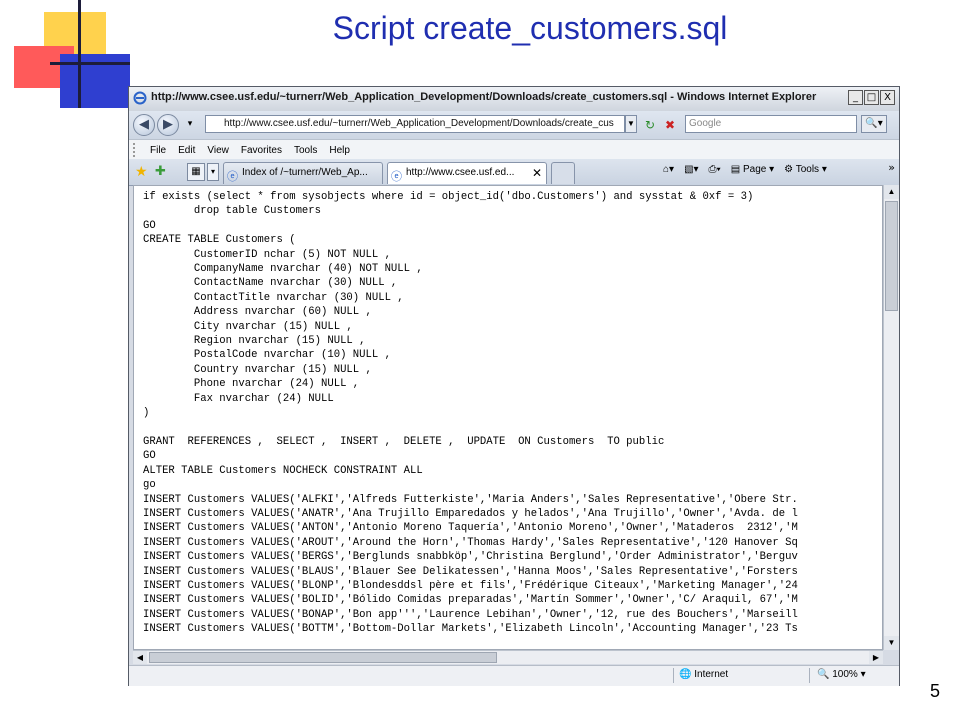 The height and width of the screenshot is (720, 960). Describe the element at coordinates (79, 54) in the screenshot. I see `decor-vertical-line` at that location.